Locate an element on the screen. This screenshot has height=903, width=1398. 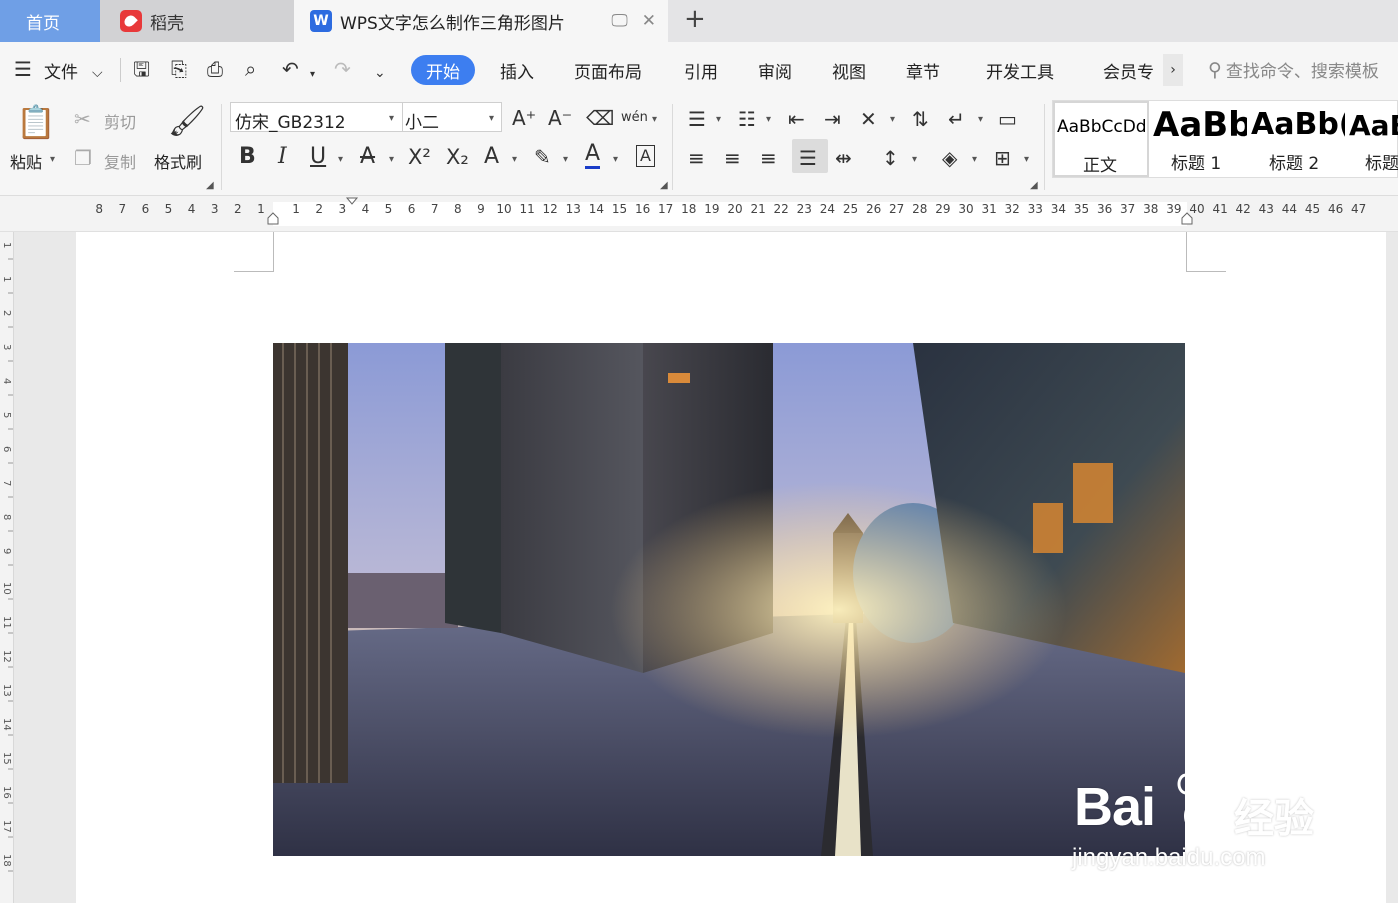
increase-indent-icon: ⇥ is located at coordinates (832, 119).